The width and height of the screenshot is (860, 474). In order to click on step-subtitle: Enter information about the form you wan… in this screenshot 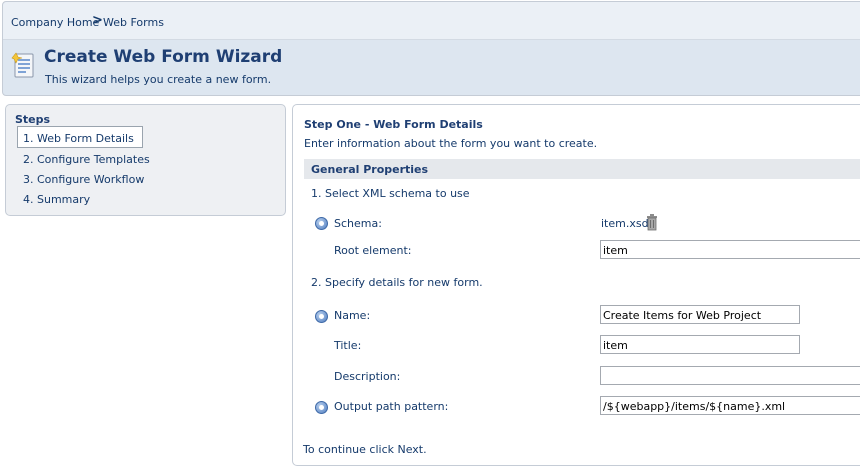, I will do `click(451, 143)`.